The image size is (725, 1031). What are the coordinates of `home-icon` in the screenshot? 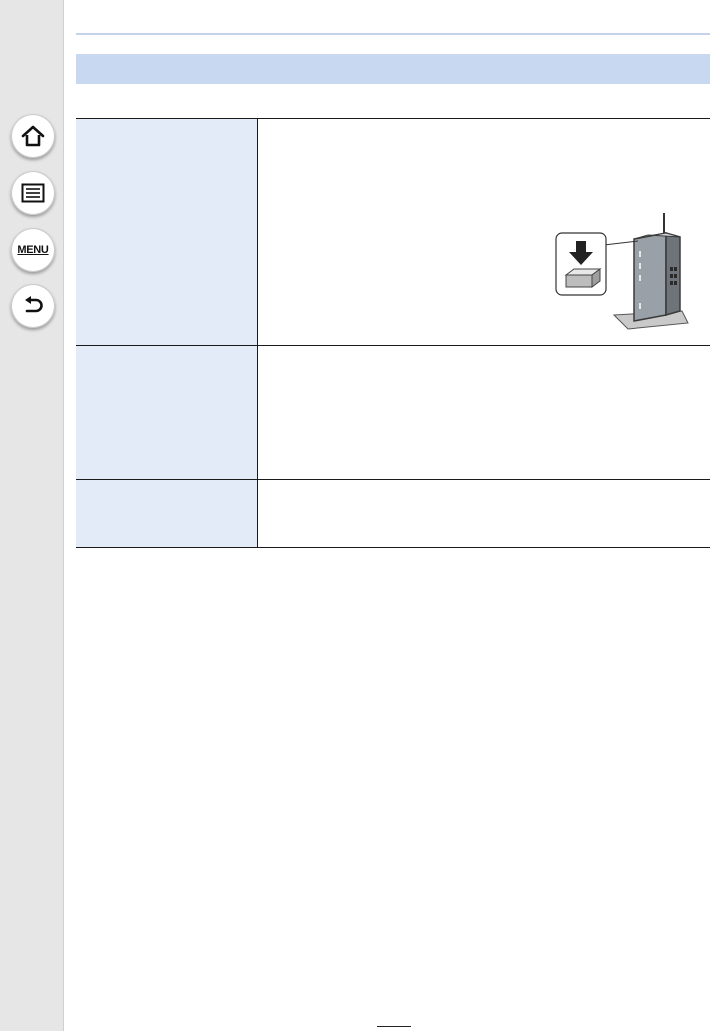 It's located at (33, 136).